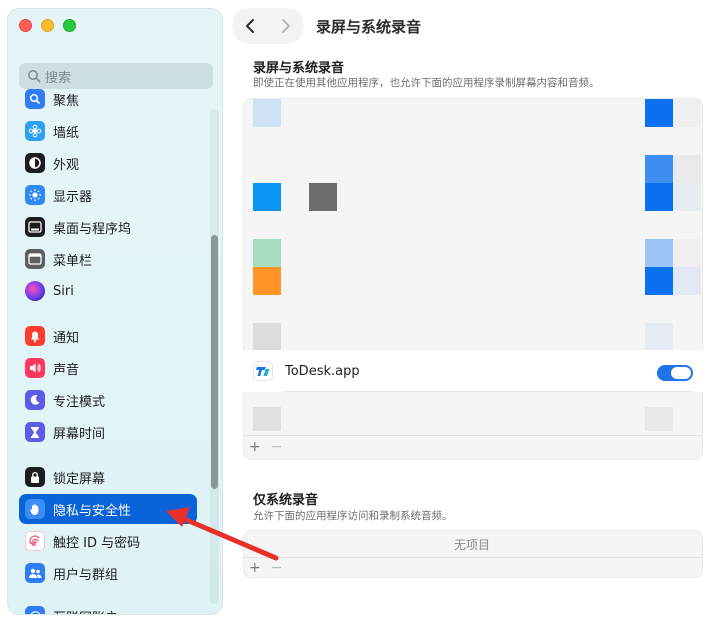  I want to click on sidebar-item-wallpaper: 墙纸, so click(108, 131).